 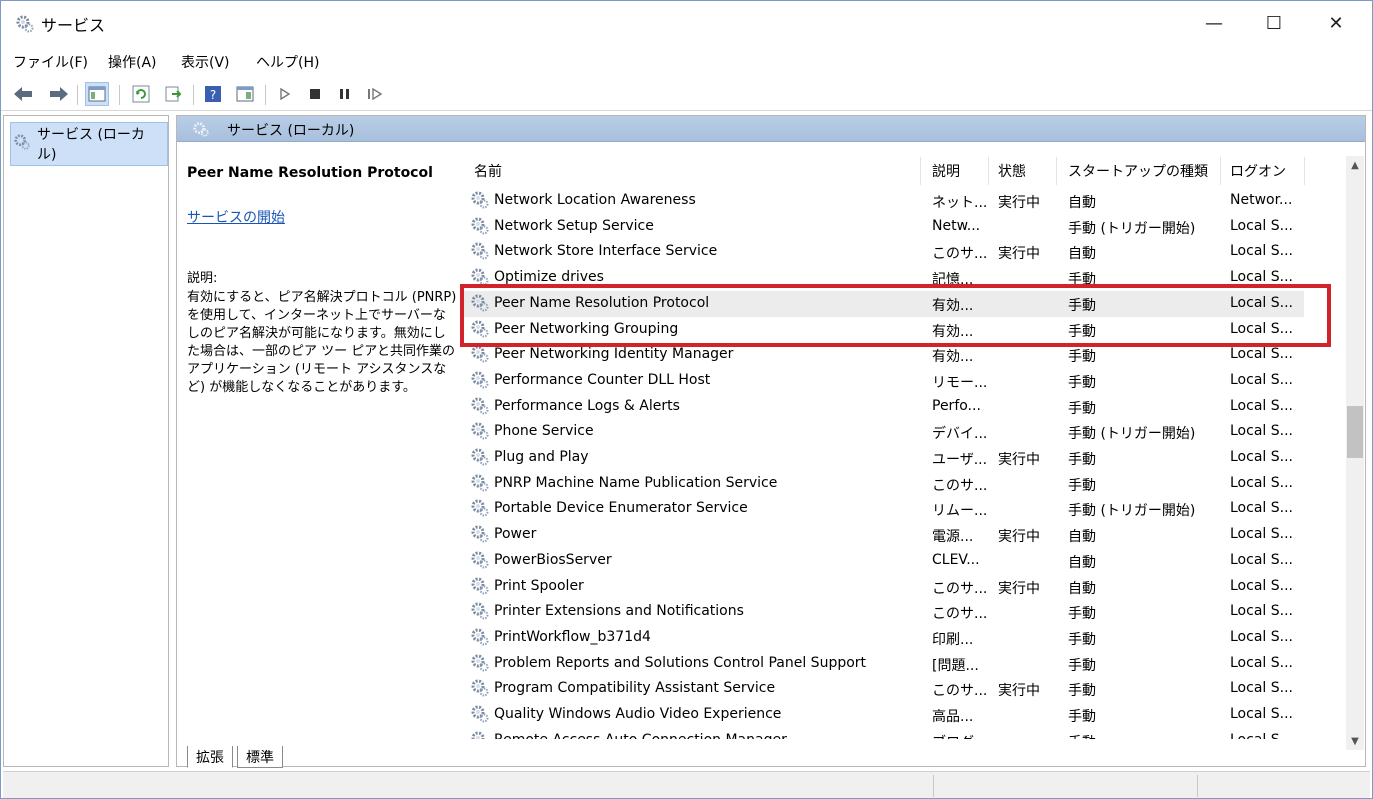 I want to click on tab-standard: 標準, so click(x=260, y=757).